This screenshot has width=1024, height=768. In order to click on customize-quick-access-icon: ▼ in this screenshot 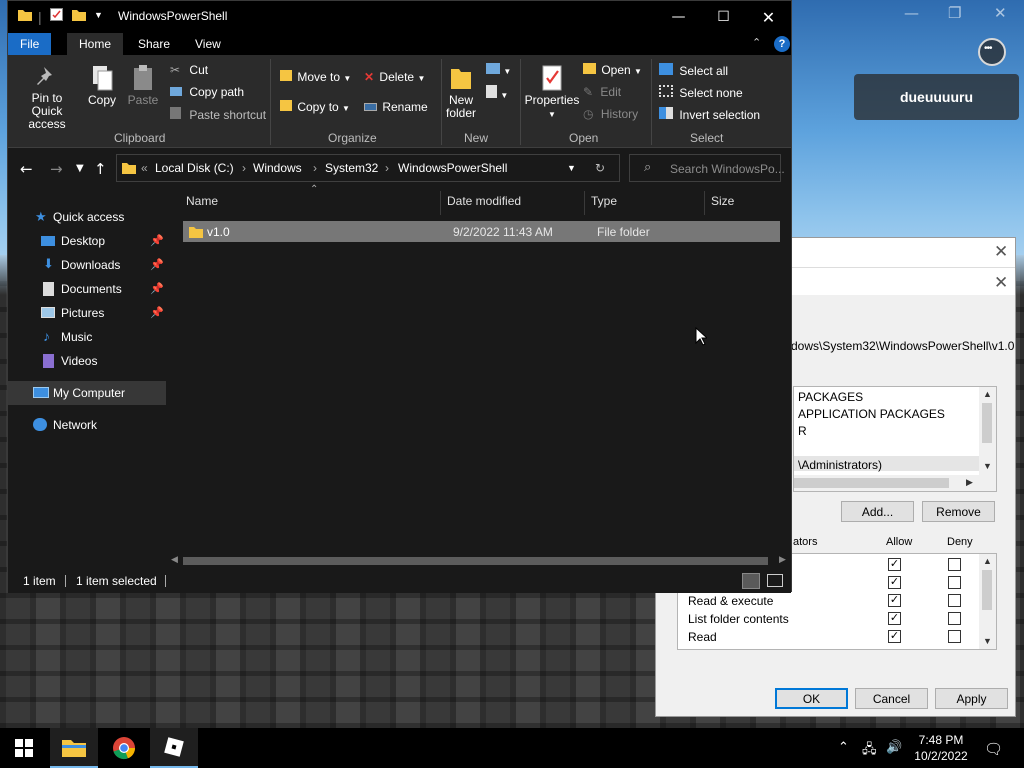, I will do `click(98, 15)`.